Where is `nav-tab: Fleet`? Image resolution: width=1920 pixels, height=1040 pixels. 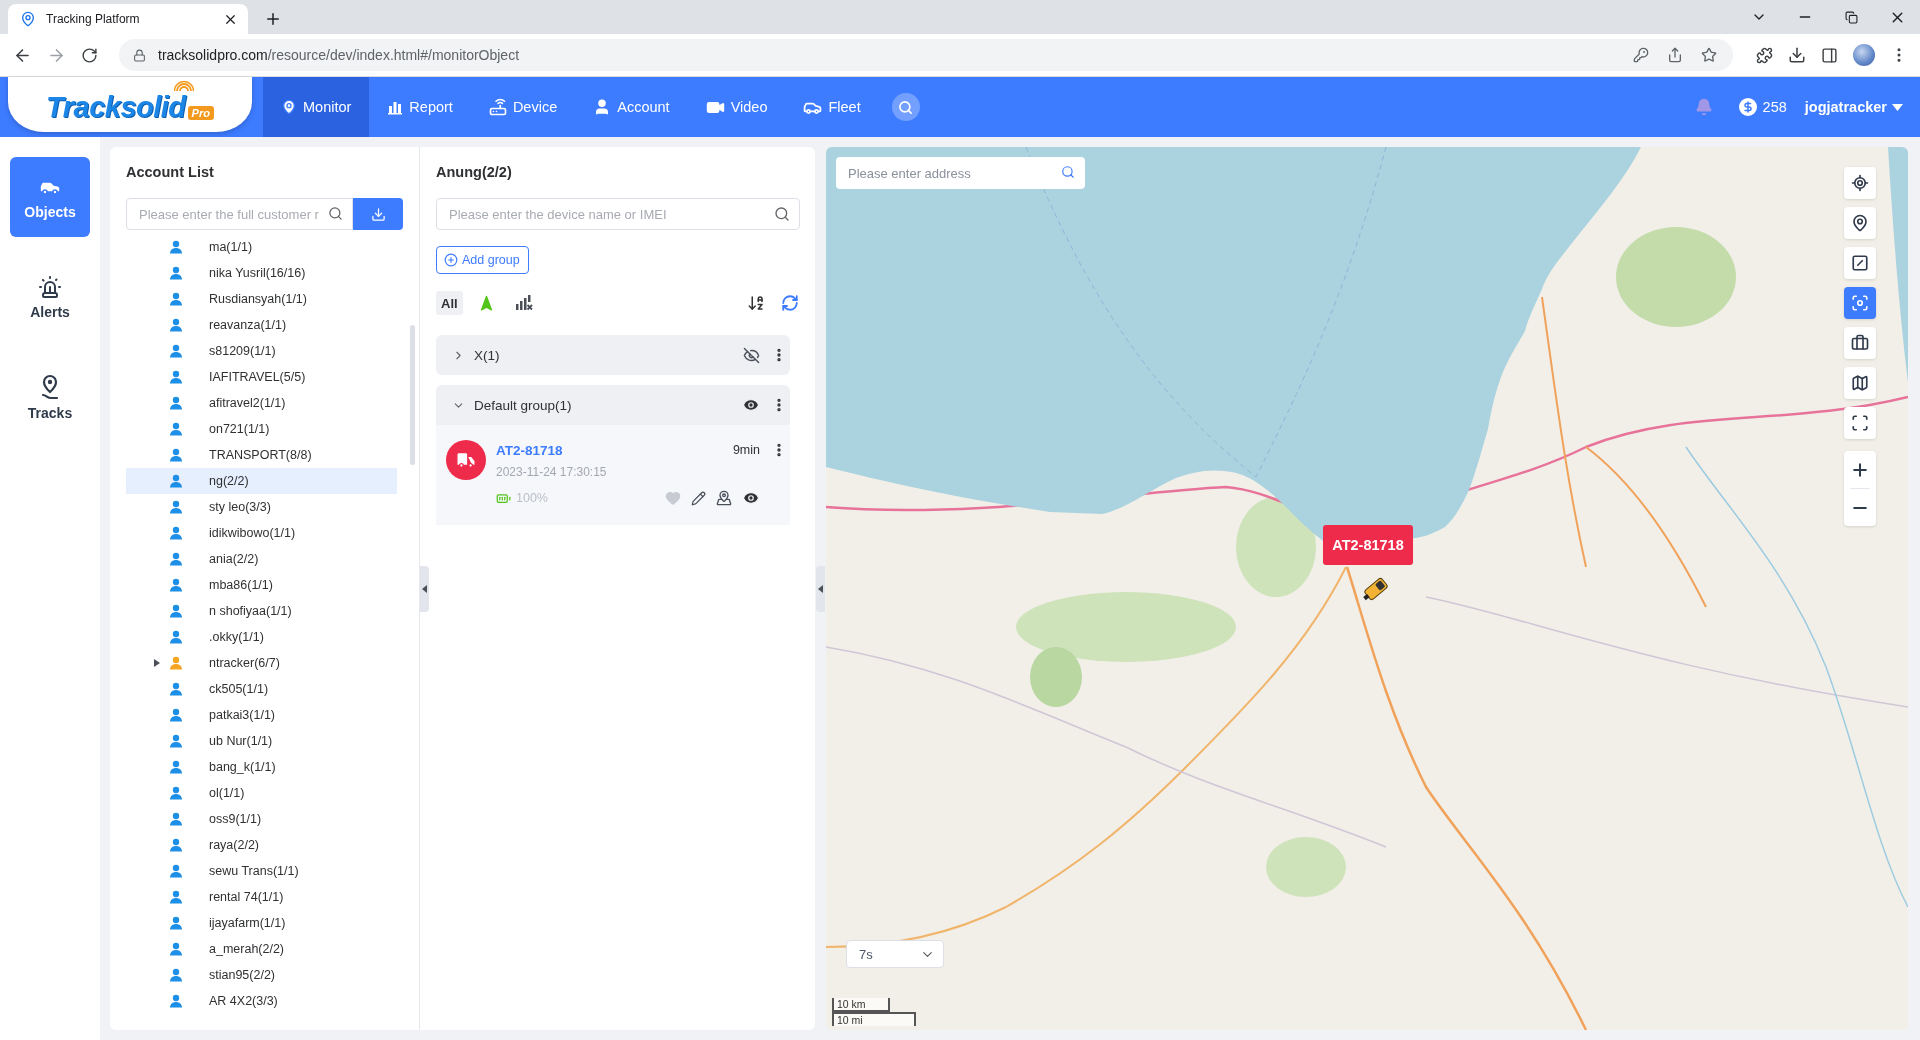 nav-tab: Fleet is located at coordinates (832, 107).